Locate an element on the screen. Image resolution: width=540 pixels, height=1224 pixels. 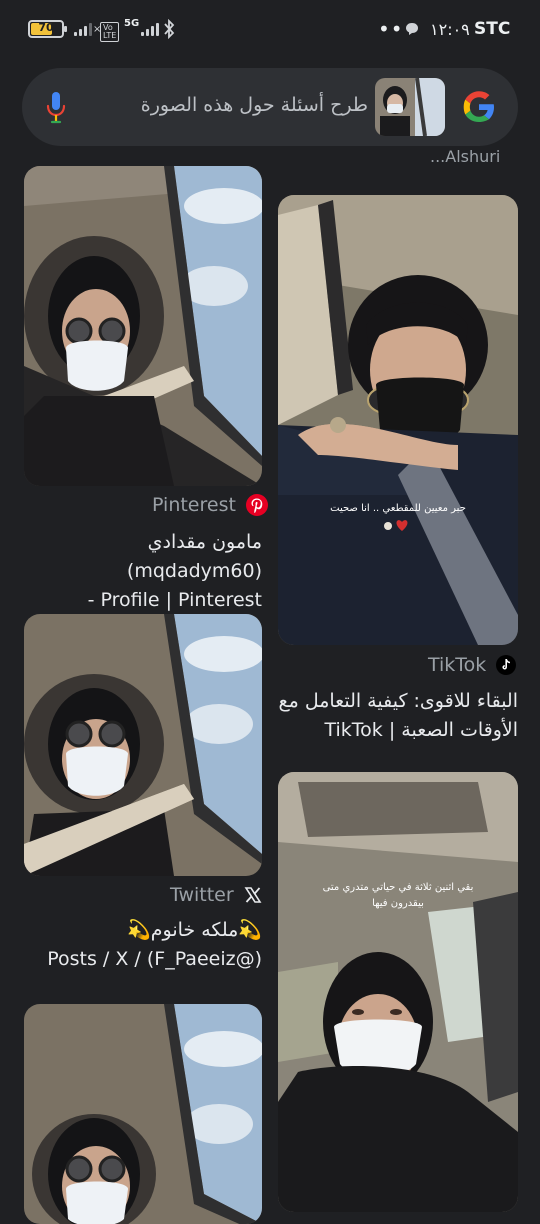
search-bar: طرح أسئلة حول هذه الصورة is located at coordinates (270, 107).